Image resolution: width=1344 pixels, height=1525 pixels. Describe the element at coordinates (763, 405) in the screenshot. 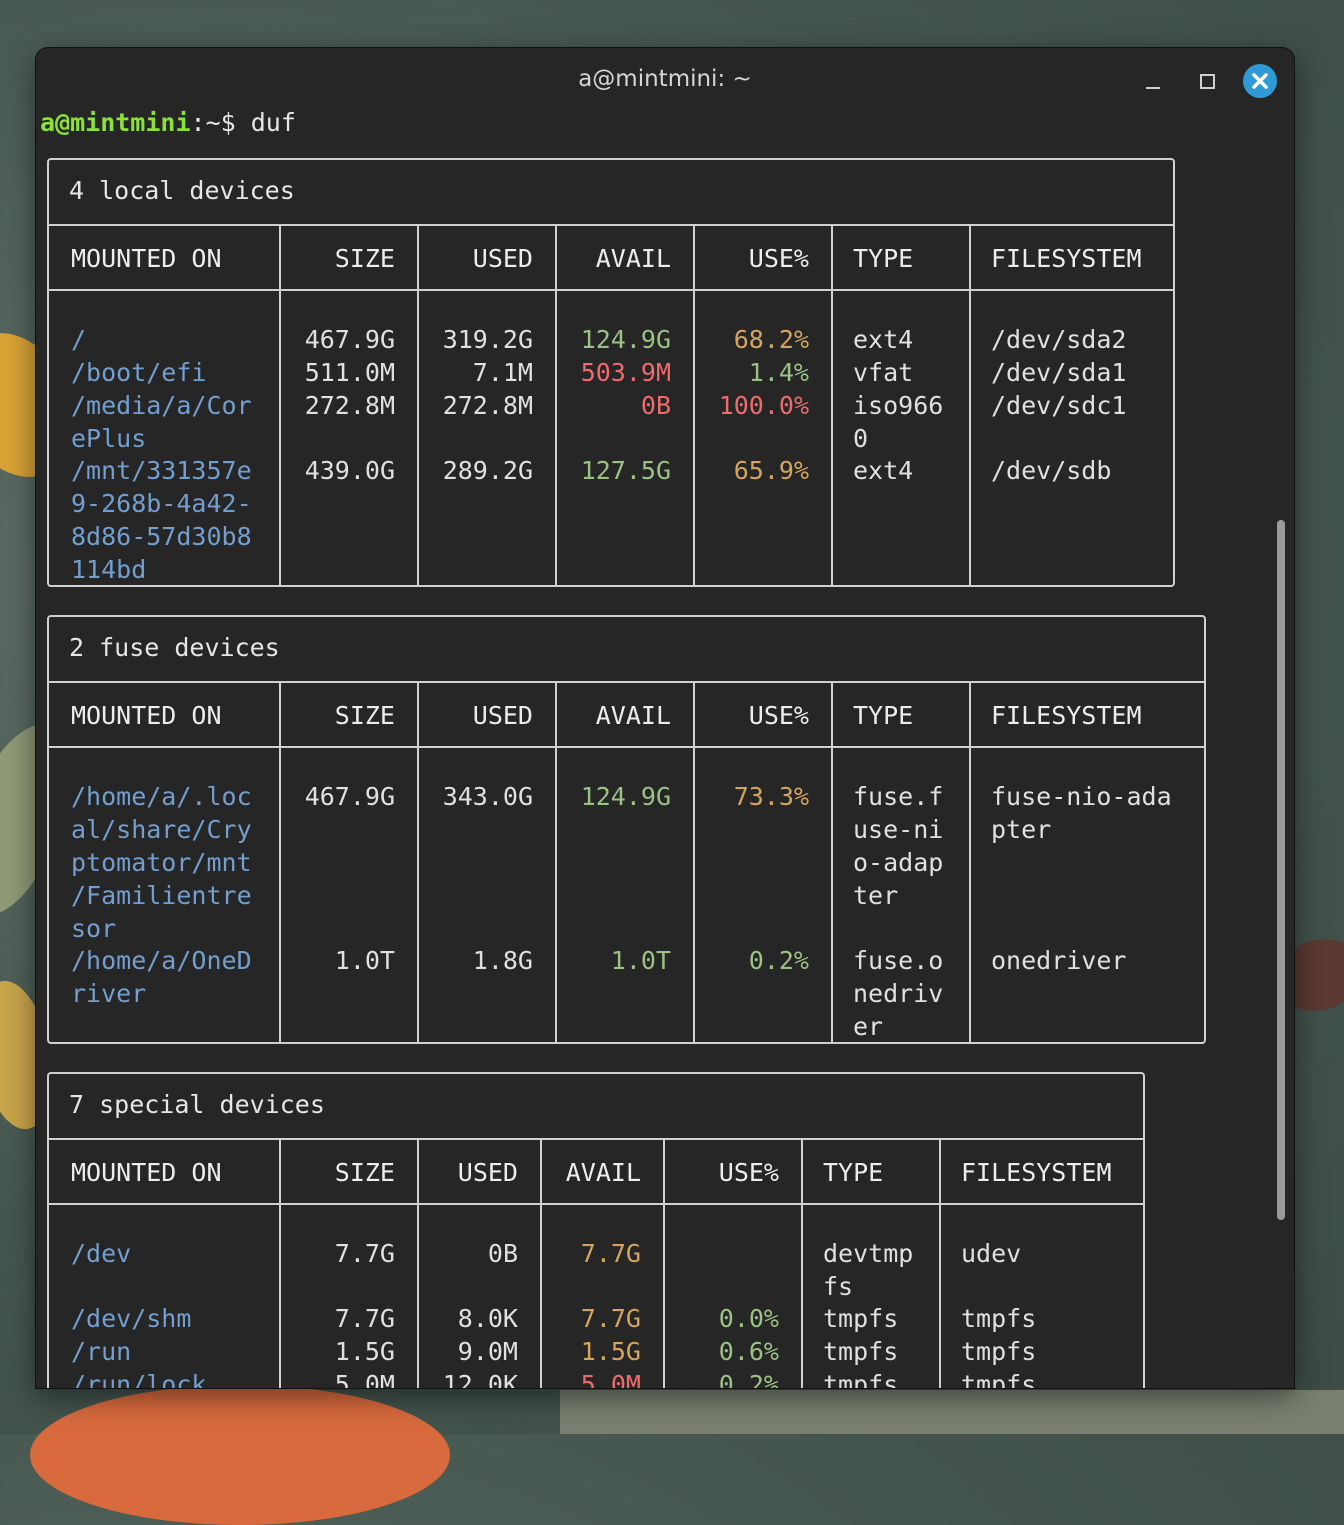

I see `cell-use: 100.0%` at that location.